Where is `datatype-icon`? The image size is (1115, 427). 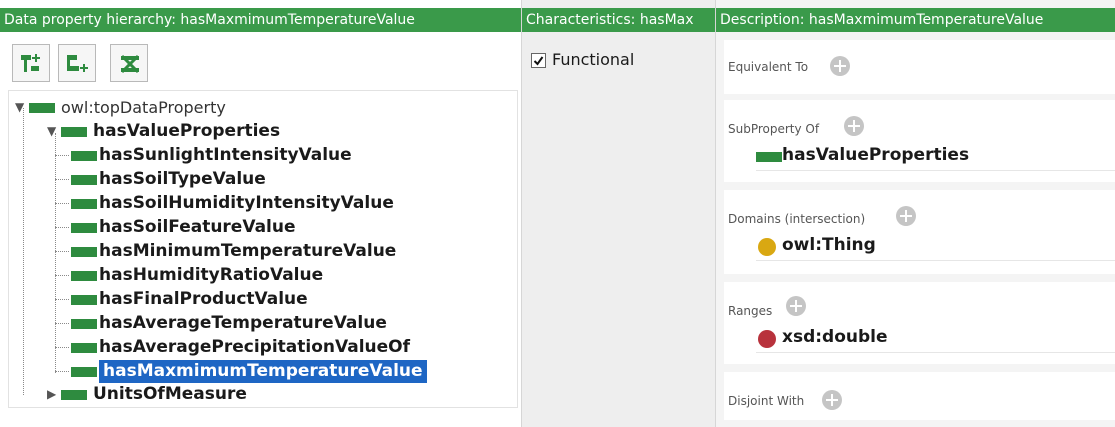 datatype-icon is located at coordinates (767, 339).